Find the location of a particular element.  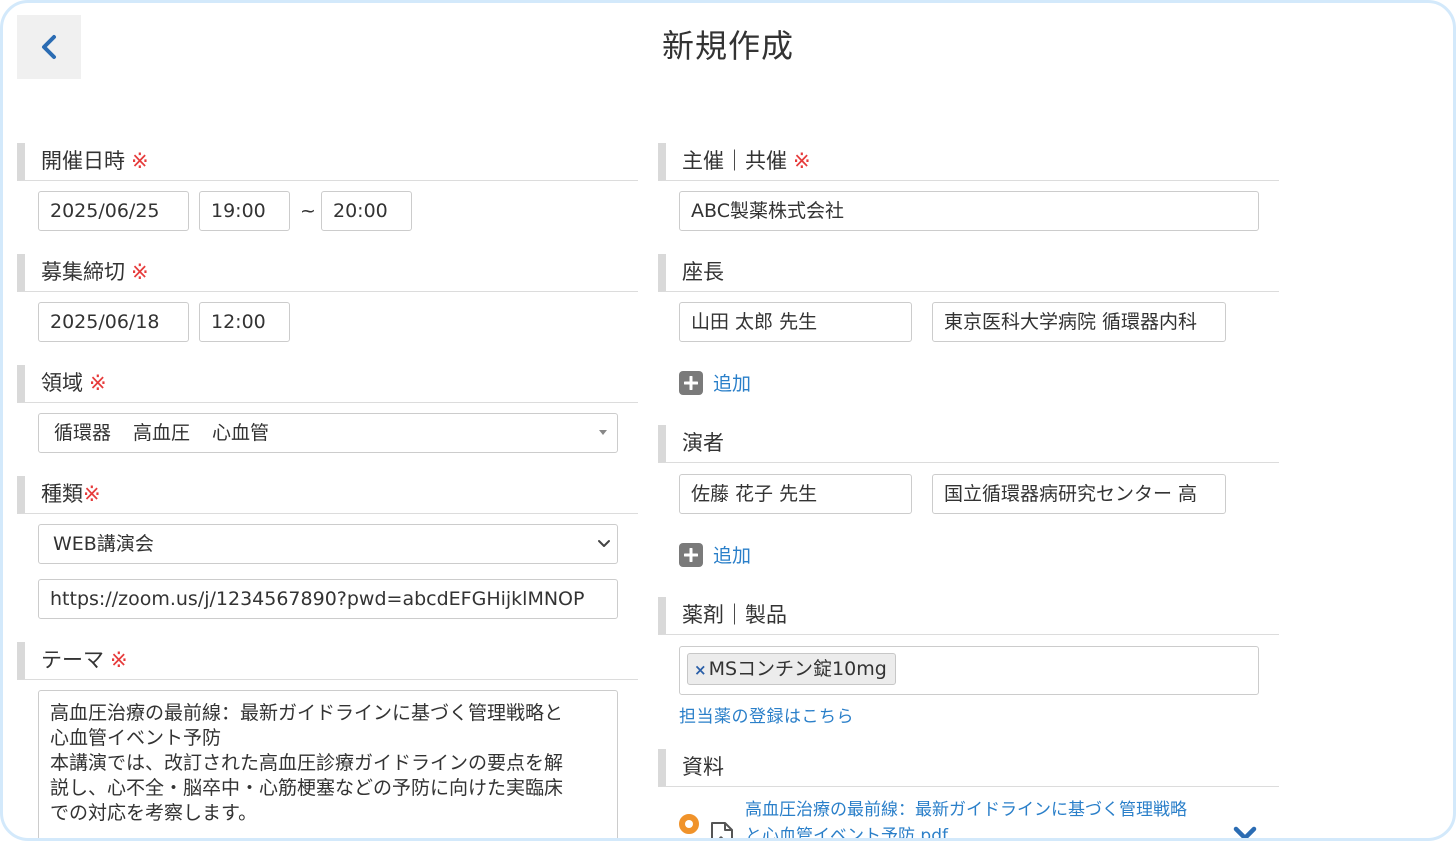

file-name-line: と心血管イベント予防.pdf is located at coordinates (846, 833).